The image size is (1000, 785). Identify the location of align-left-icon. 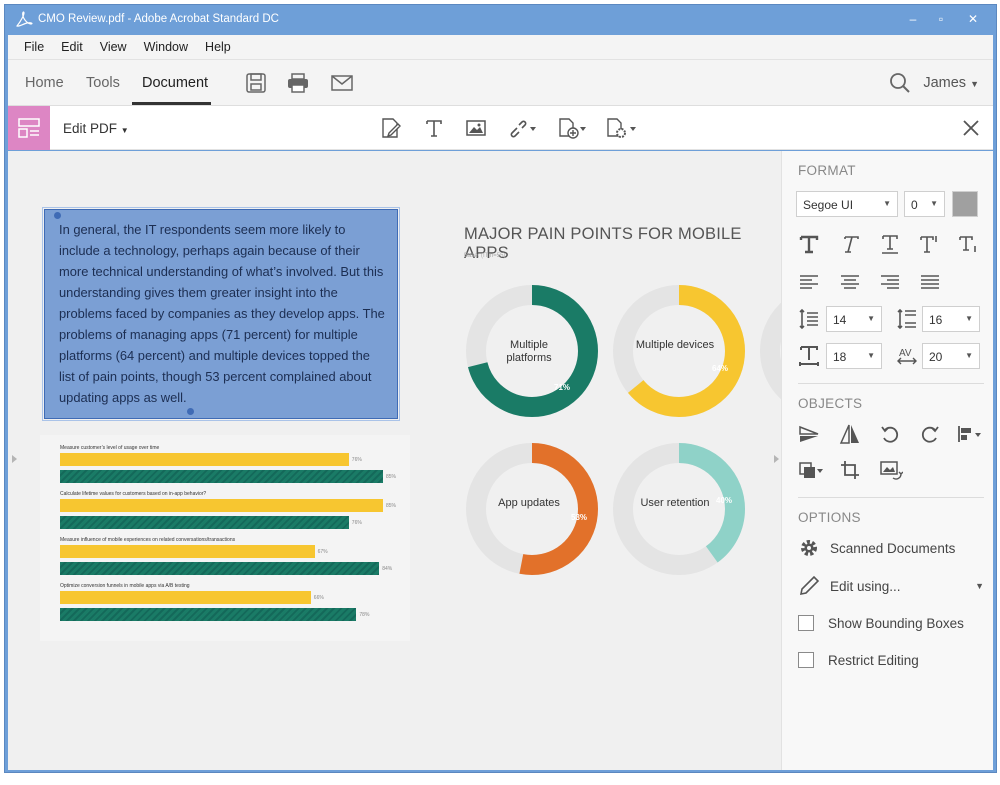
(809, 282).